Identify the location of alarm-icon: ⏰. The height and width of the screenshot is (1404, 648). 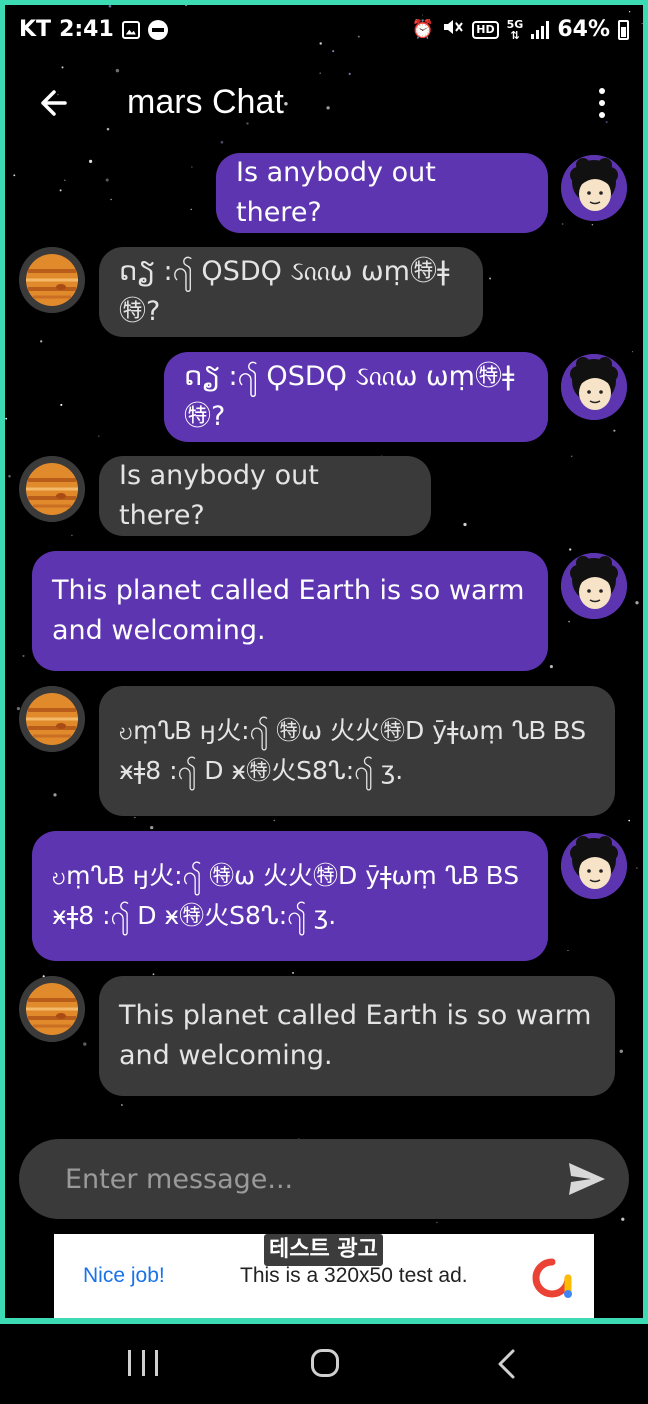
(423, 29).